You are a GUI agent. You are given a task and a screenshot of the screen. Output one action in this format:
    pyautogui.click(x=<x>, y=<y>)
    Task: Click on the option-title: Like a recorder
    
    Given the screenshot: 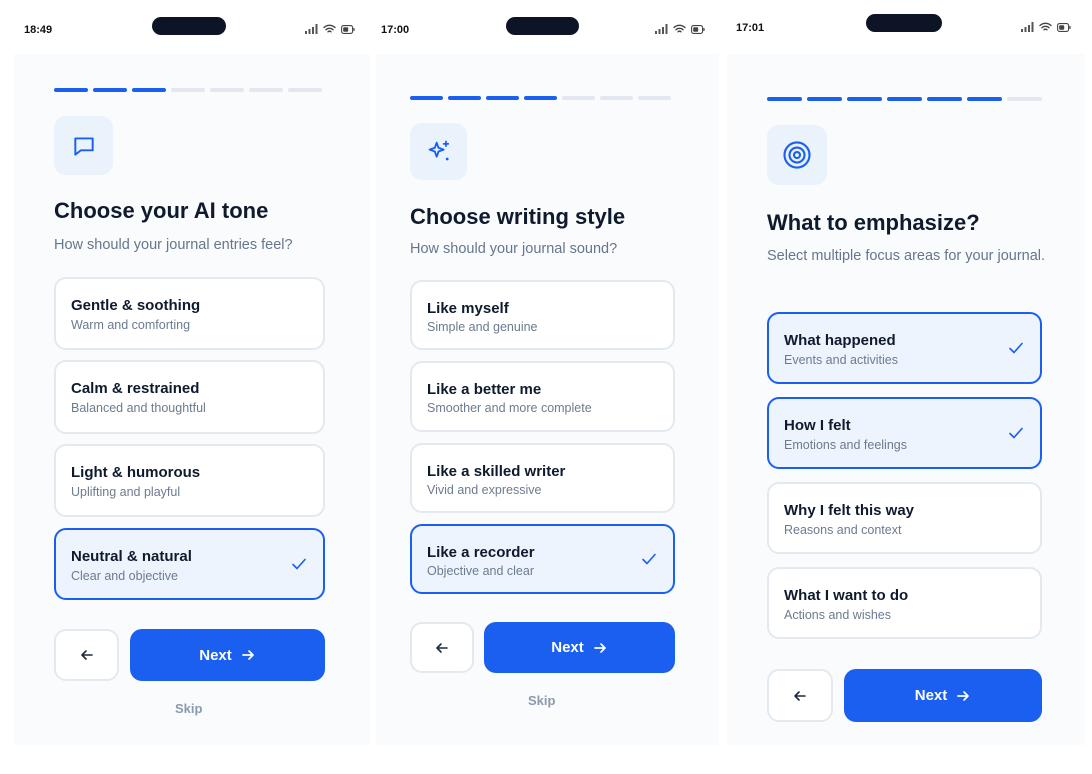 What is the action you would take?
    pyautogui.click(x=481, y=552)
    